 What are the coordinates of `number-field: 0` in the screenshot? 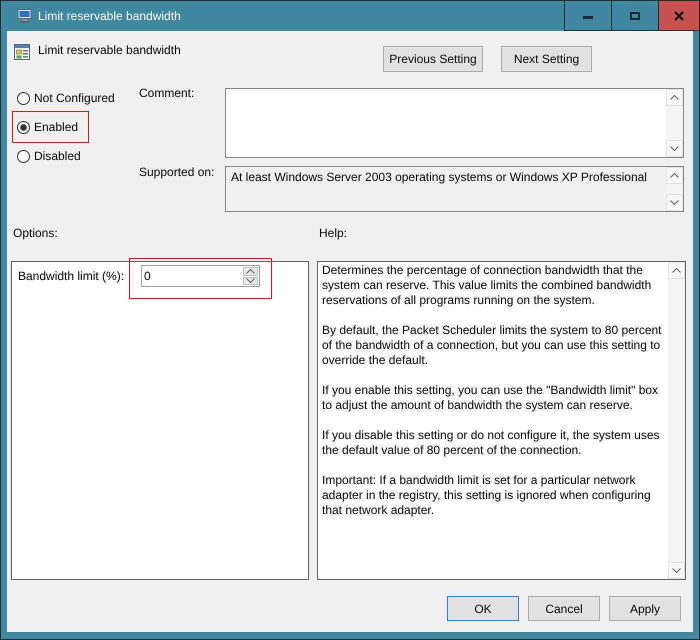 It's located at (200, 276).